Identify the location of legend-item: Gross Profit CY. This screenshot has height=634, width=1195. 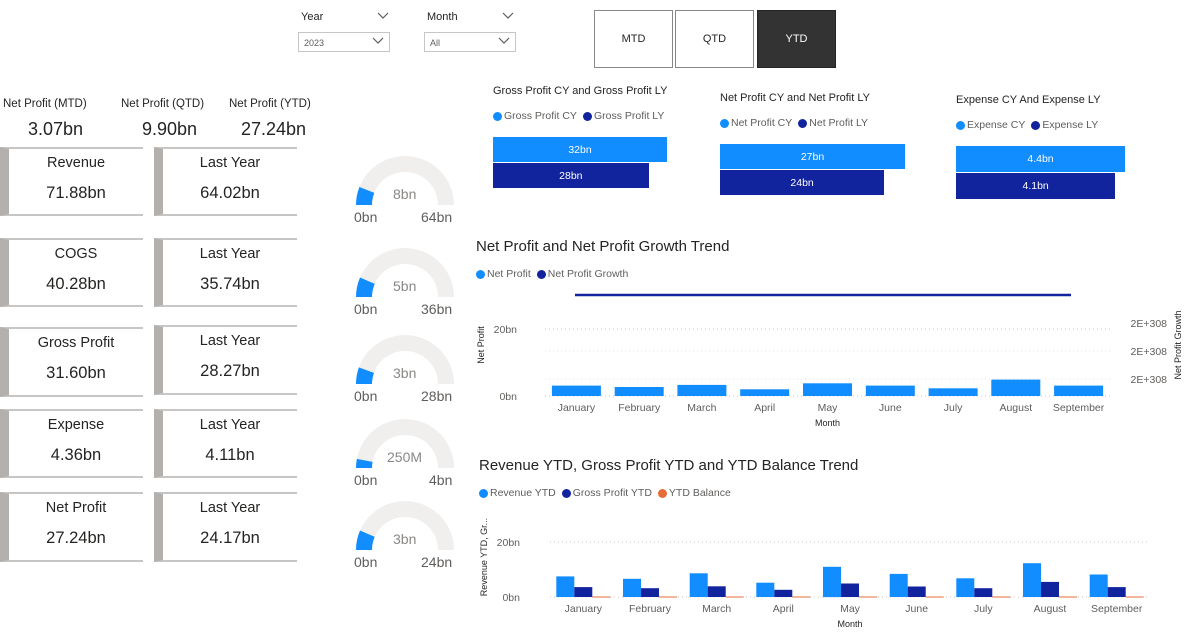
(535, 116).